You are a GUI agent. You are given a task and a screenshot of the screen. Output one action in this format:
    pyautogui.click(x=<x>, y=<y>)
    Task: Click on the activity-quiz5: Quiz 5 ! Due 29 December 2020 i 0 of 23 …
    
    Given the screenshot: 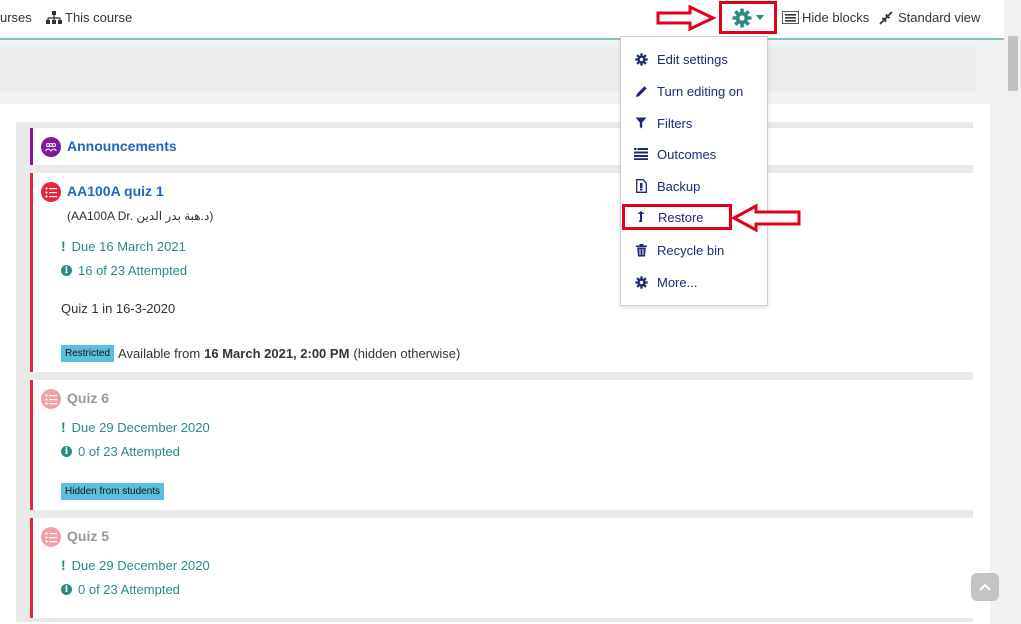 What is the action you would take?
    pyautogui.click(x=502, y=568)
    